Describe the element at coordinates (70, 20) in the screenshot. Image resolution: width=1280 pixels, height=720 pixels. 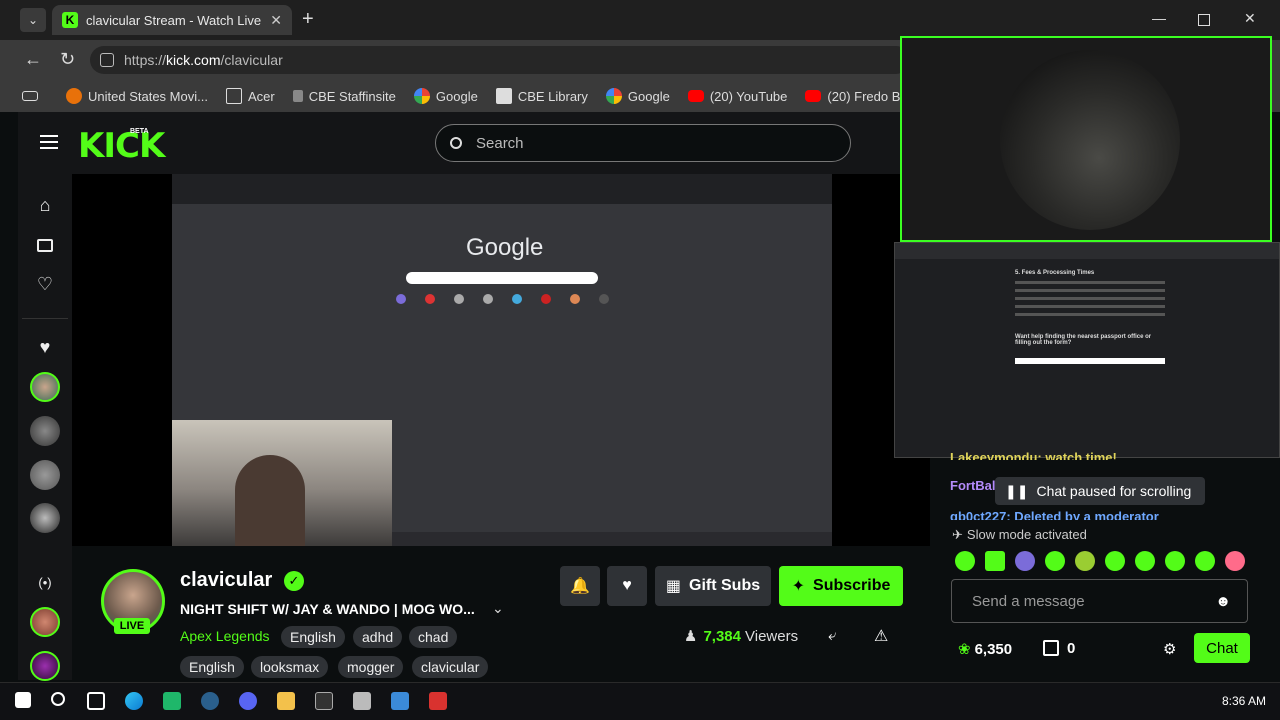
I see `kick-favicon-icon: K` at that location.